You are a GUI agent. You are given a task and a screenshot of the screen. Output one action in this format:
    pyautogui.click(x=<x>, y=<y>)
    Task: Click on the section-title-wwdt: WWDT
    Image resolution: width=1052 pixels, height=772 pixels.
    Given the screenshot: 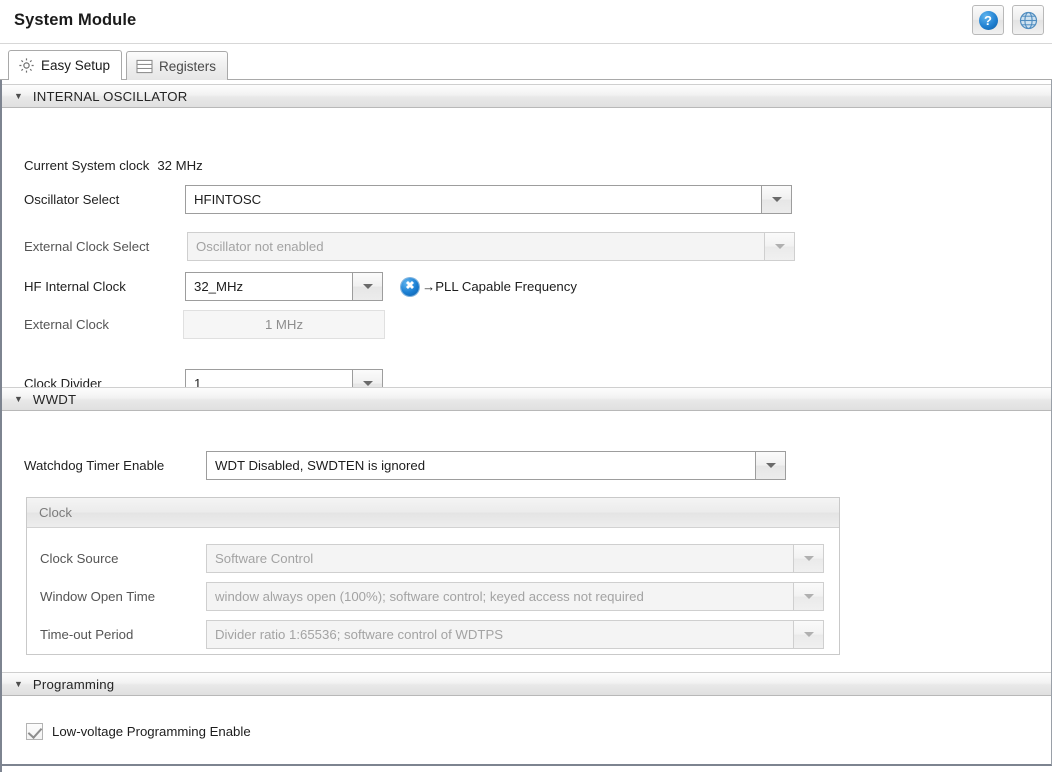 What is the action you would take?
    pyautogui.click(x=54, y=399)
    